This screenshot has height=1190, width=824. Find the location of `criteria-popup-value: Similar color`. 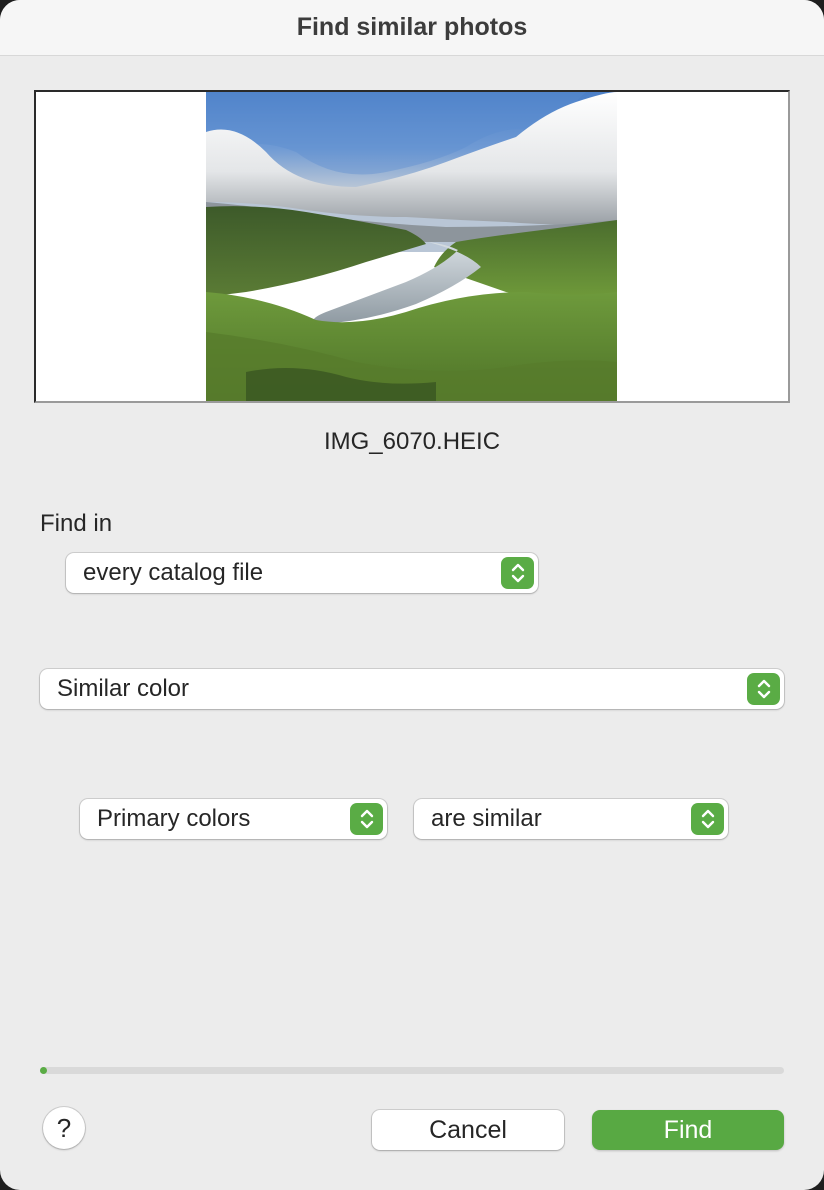

criteria-popup-value: Similar color is located at coordinates (123, 688).